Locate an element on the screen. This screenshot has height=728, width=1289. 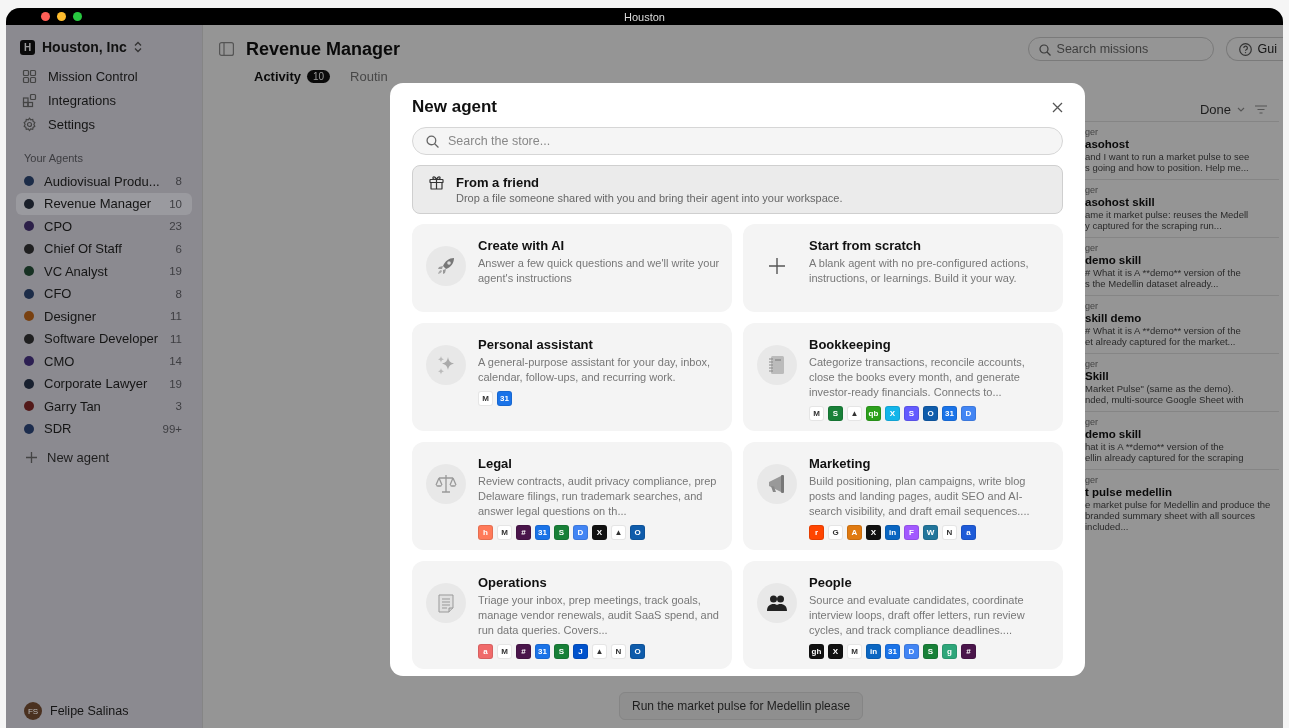
agent-item: Software Developer 11 is located at coordinates (104, 338).